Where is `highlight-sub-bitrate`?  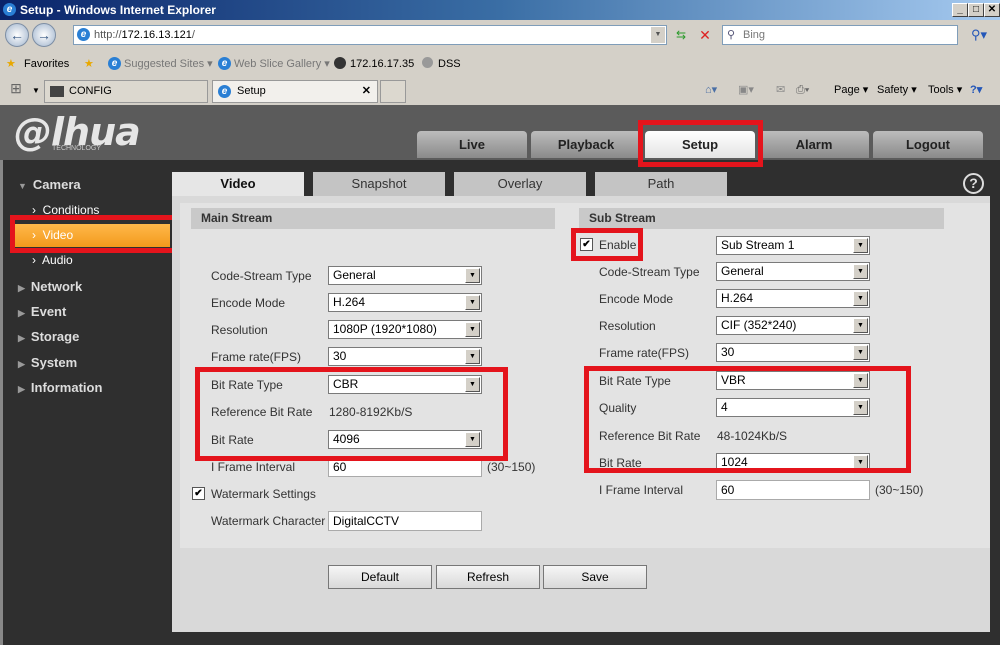
highlight-sub-bitrate is located at coordinates (747, 419).